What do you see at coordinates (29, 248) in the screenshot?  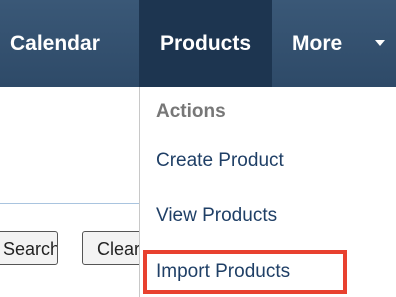 I see `search-button: Search` at bounding box center [29, 248].